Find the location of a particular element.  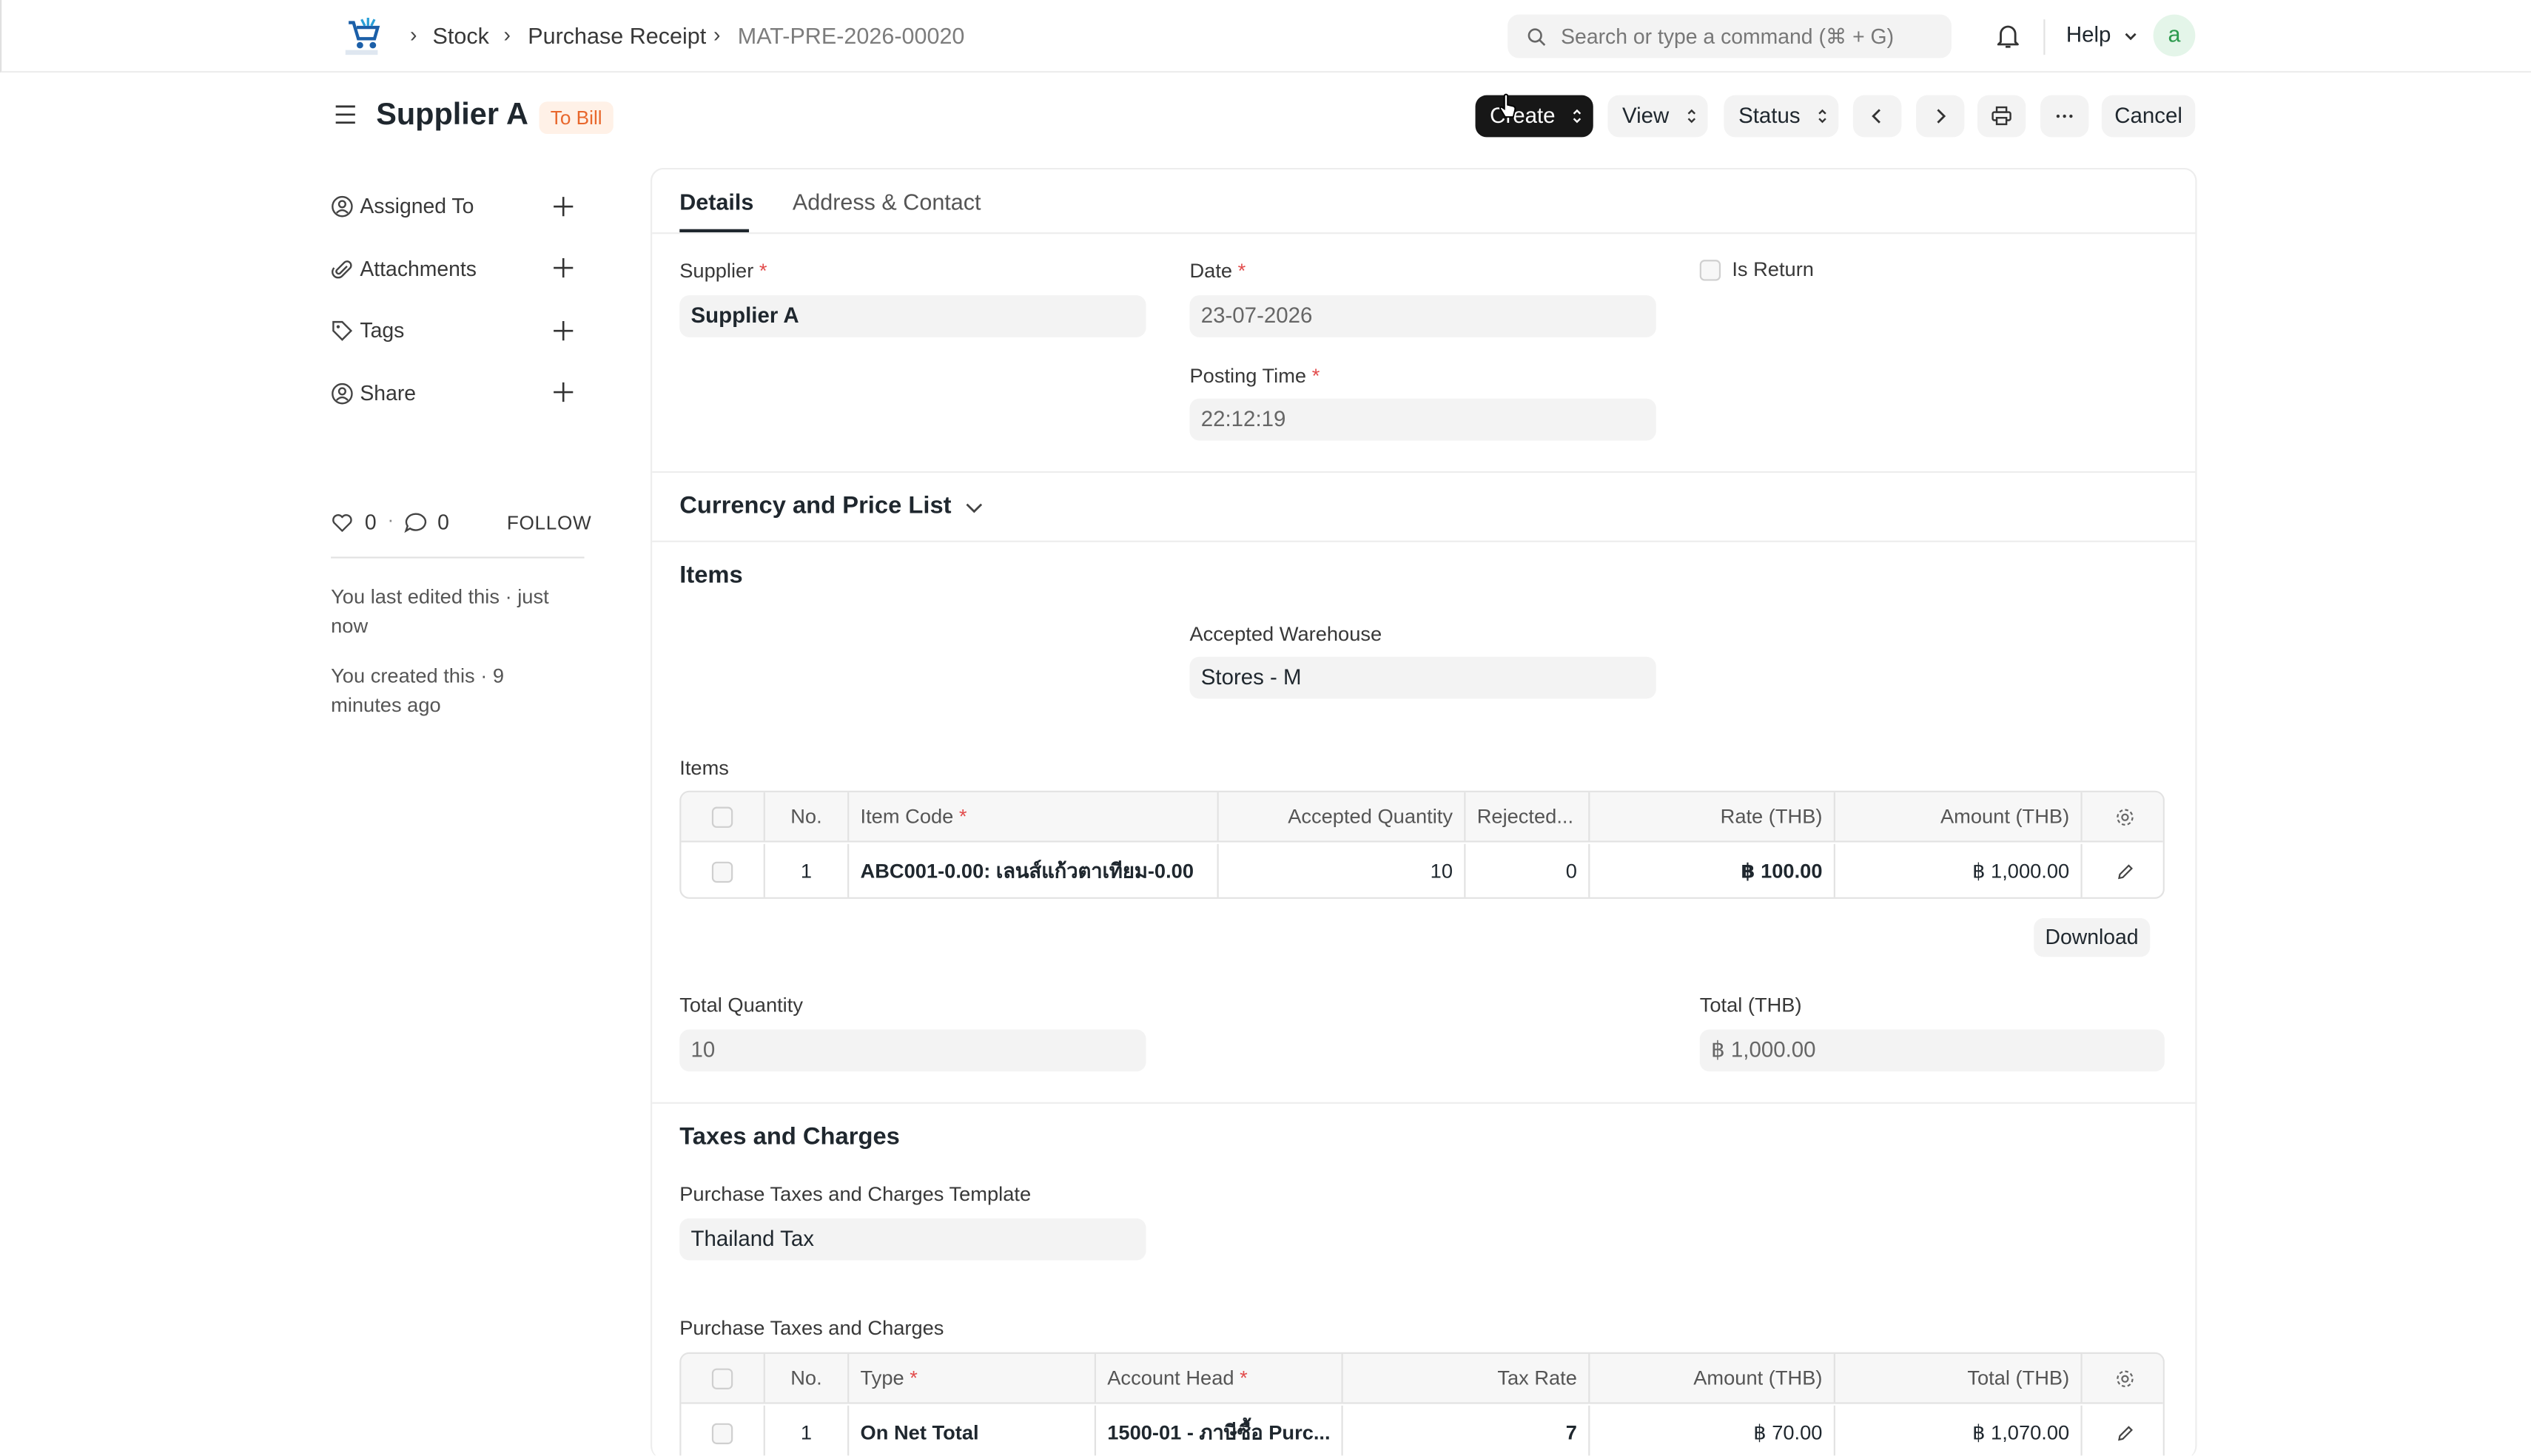

rejected-quantity-cell: 0 is located at coordinates (1527, 870).